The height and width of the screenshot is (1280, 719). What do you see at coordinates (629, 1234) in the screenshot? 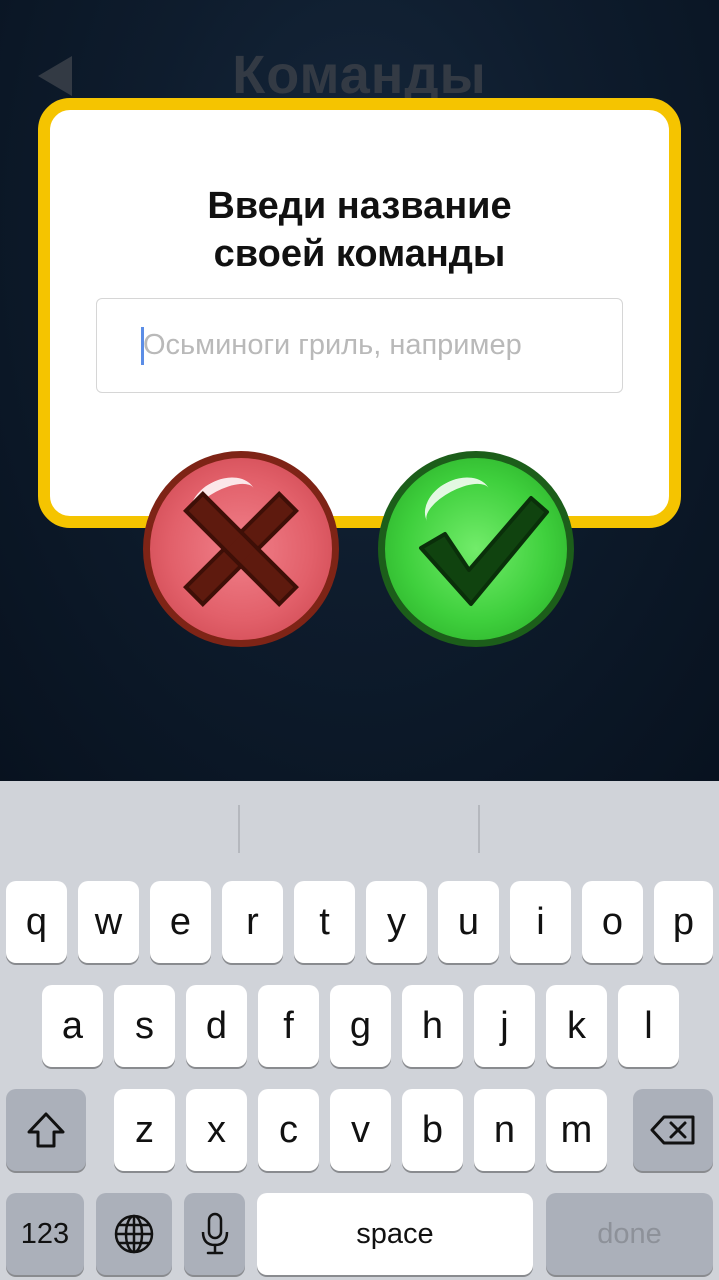
I see `done-key: done` at bounding box center [629, 1234].